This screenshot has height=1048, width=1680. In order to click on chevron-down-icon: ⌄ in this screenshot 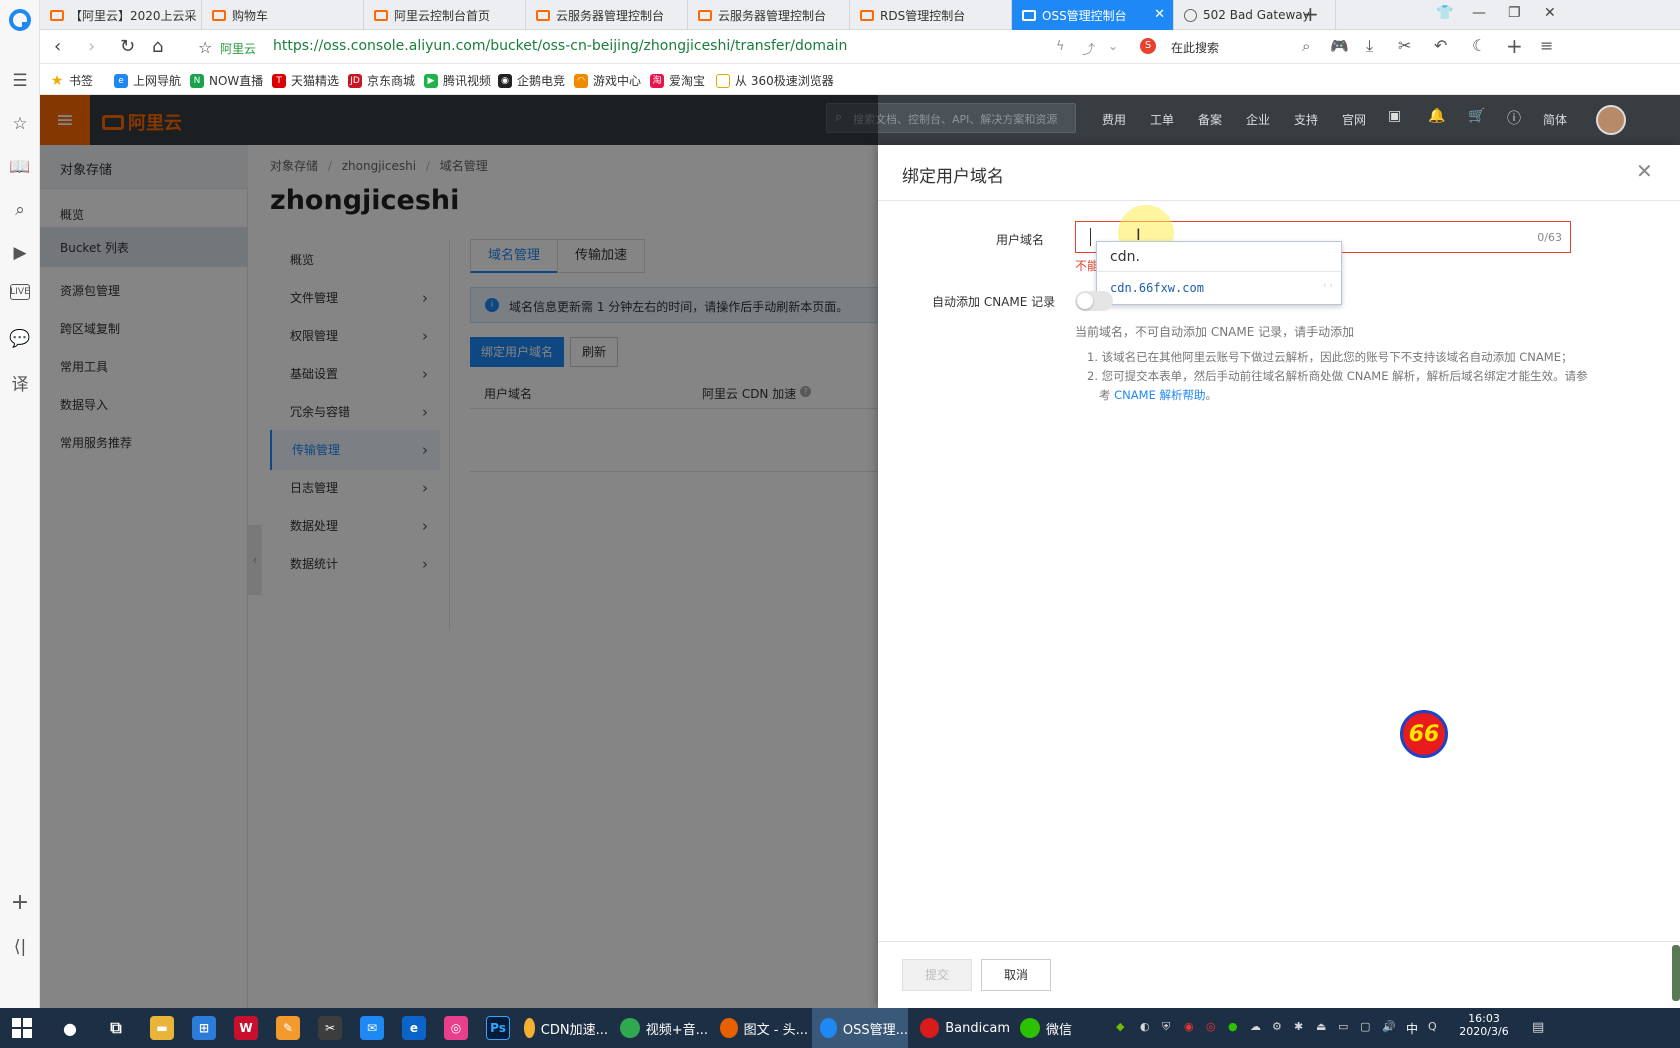, I will do `click(1113, 46)`.